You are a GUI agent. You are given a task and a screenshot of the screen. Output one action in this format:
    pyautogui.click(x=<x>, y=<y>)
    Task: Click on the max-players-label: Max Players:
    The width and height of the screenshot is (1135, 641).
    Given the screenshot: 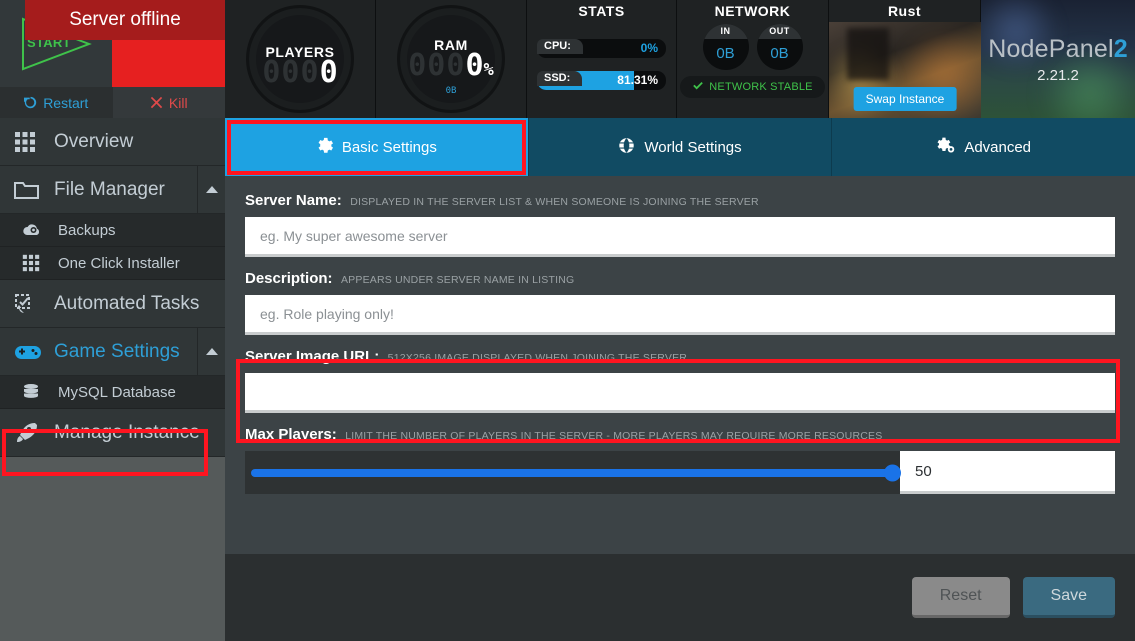 What is the action you would take?
    pyautogui.click(x=291, y=434)
    